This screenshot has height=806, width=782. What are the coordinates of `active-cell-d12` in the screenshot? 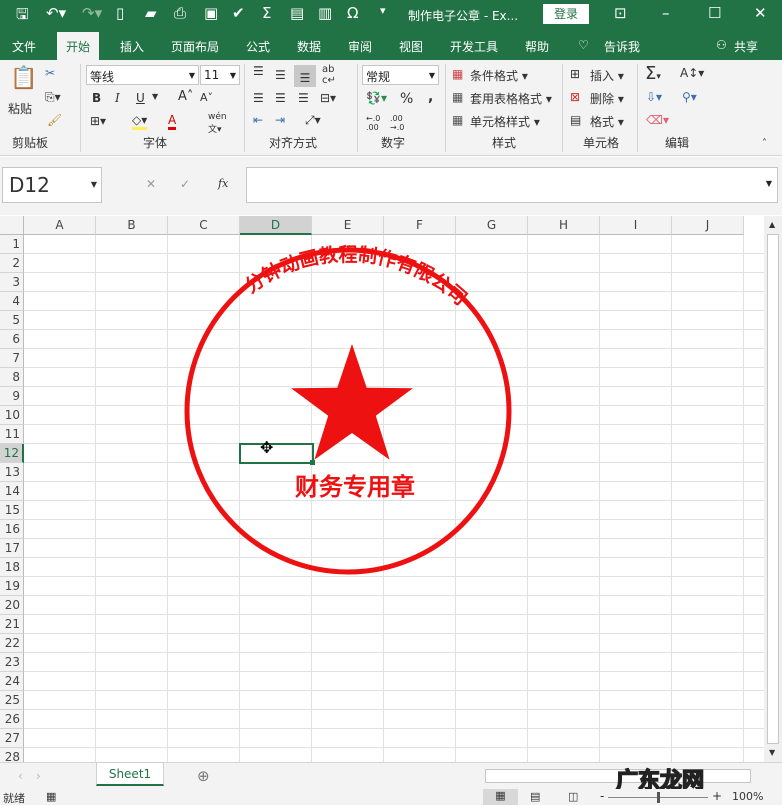 It's located at (276, 453).